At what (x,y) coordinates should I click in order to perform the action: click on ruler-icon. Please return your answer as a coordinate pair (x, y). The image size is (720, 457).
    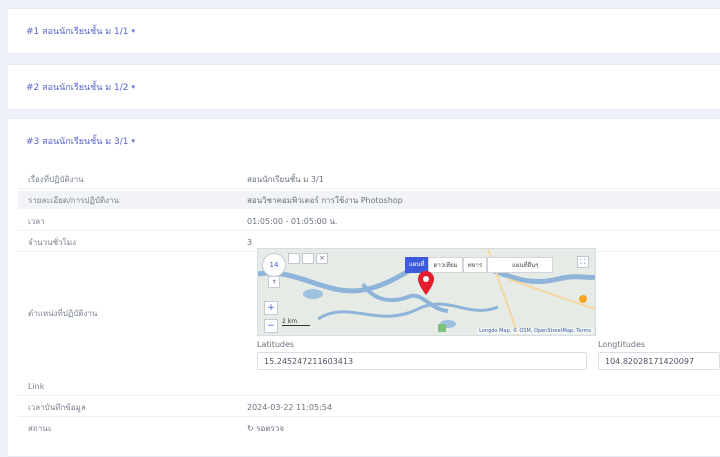
    Looking at the image, I should click on (294, 258).